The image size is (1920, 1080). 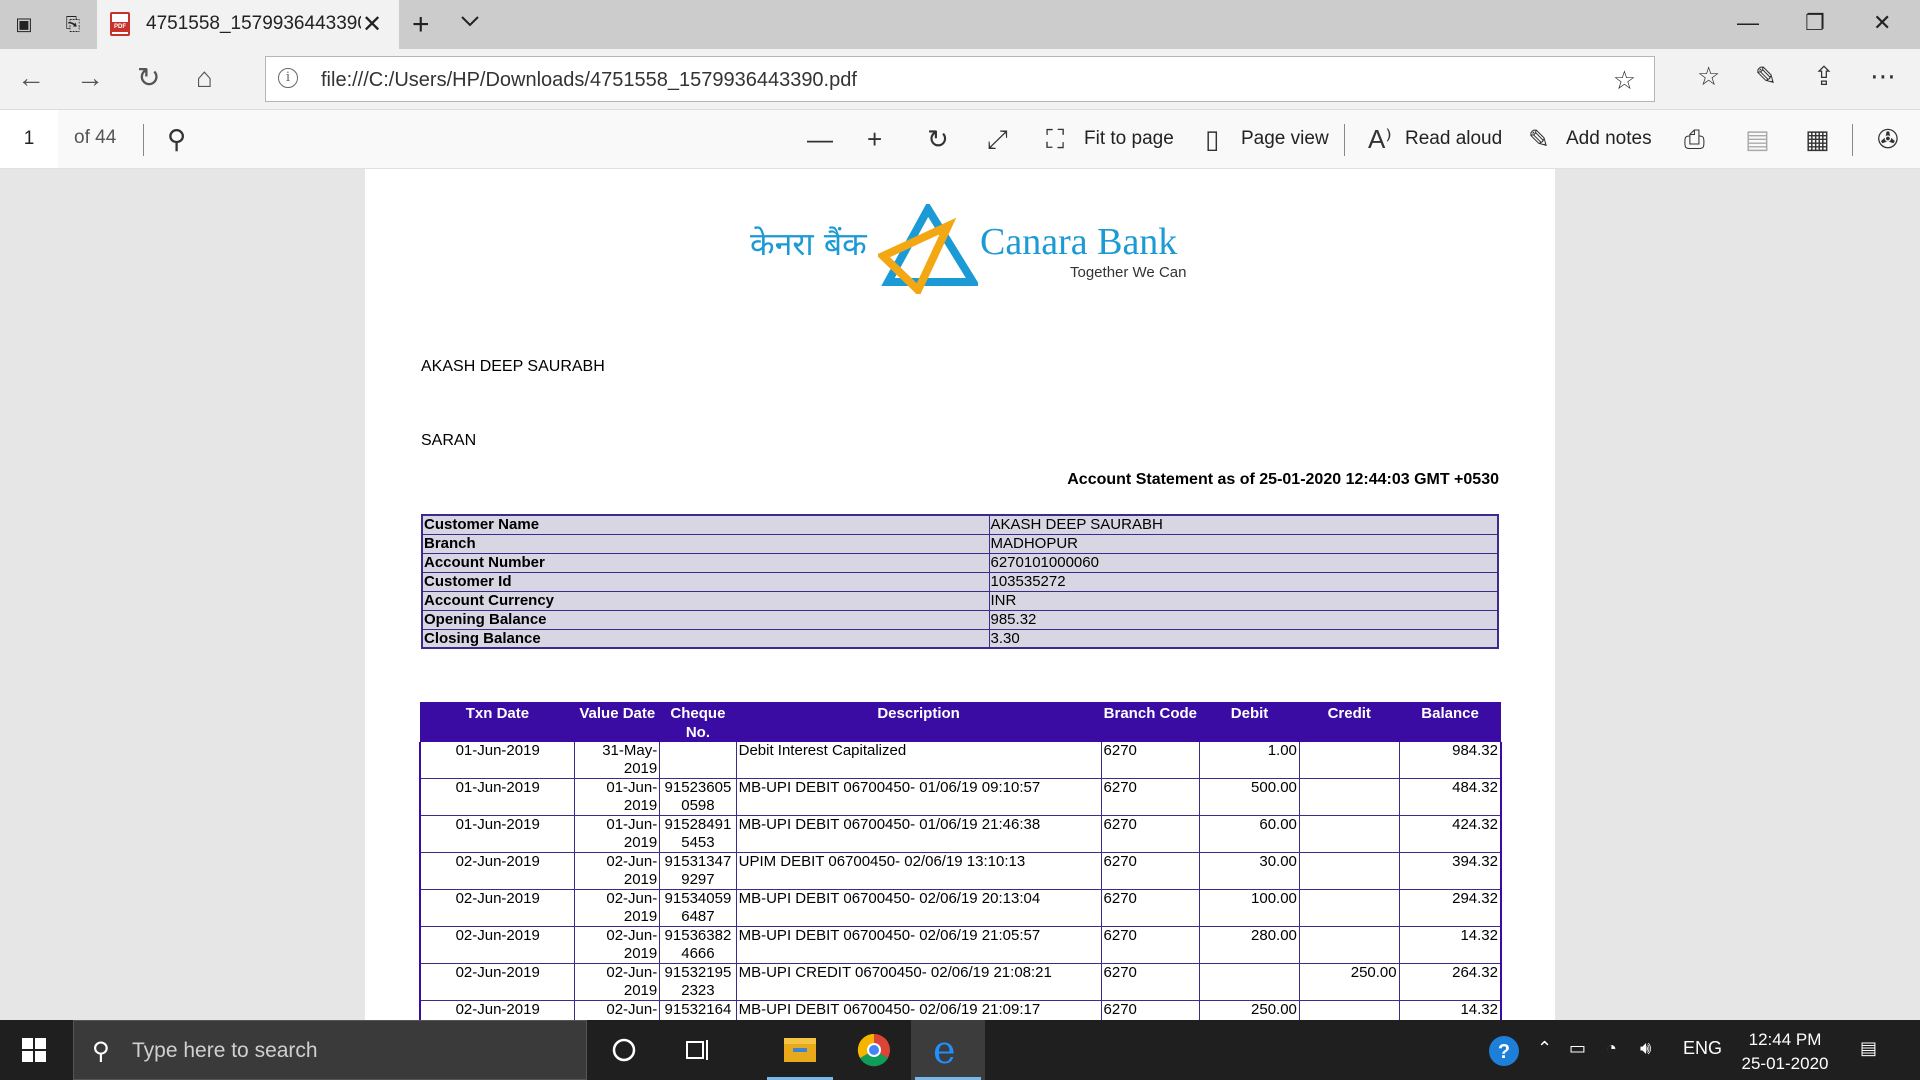 I want to click on page-view-button: Page view, so click(x=1285, y=139).